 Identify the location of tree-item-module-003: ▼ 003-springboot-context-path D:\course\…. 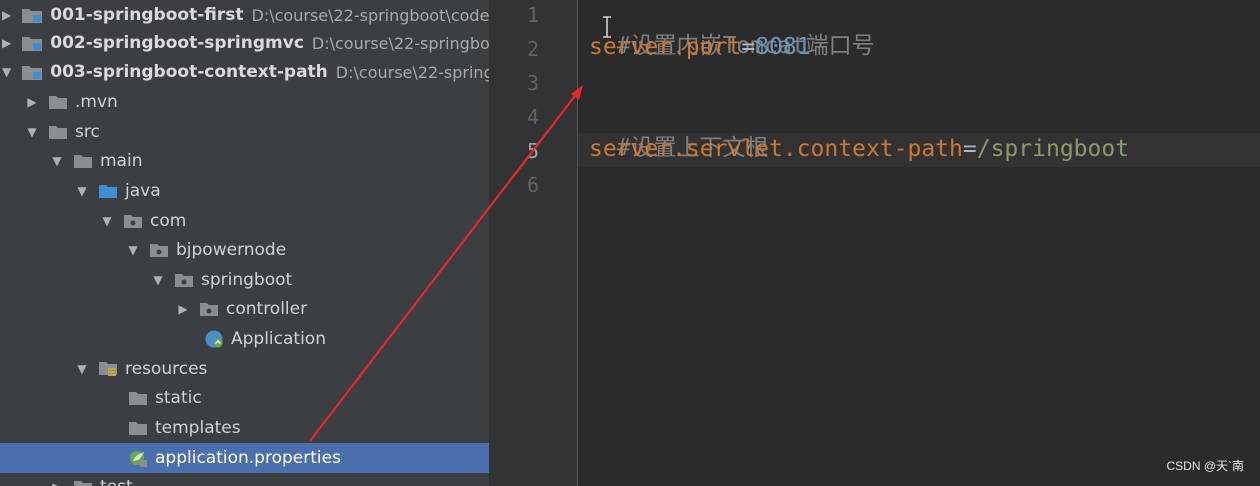
(244, 72).